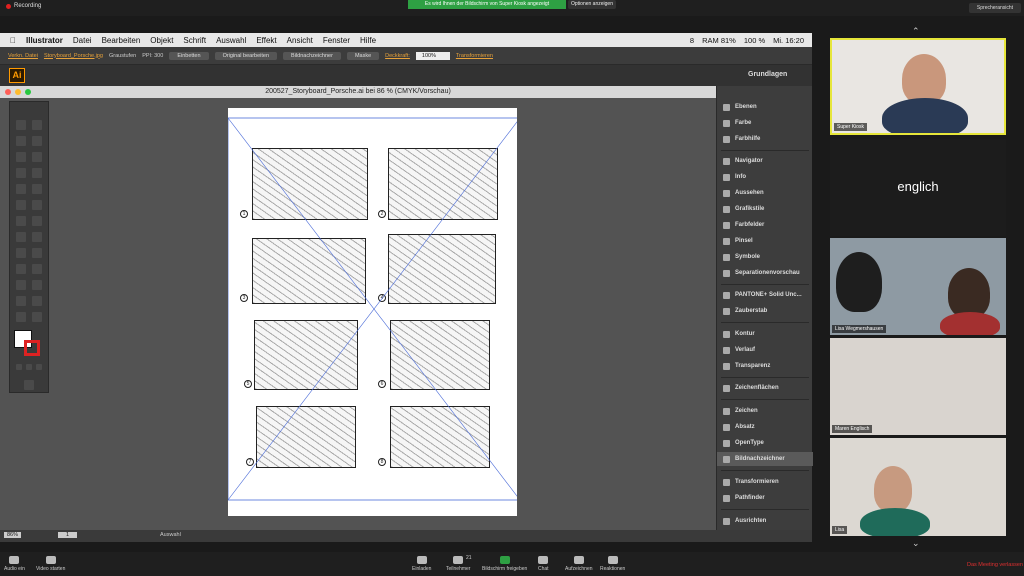  Describe the element at coordinates (612, 564) in the screenshot. I see `reactions-button: Reaktionen` at that location.